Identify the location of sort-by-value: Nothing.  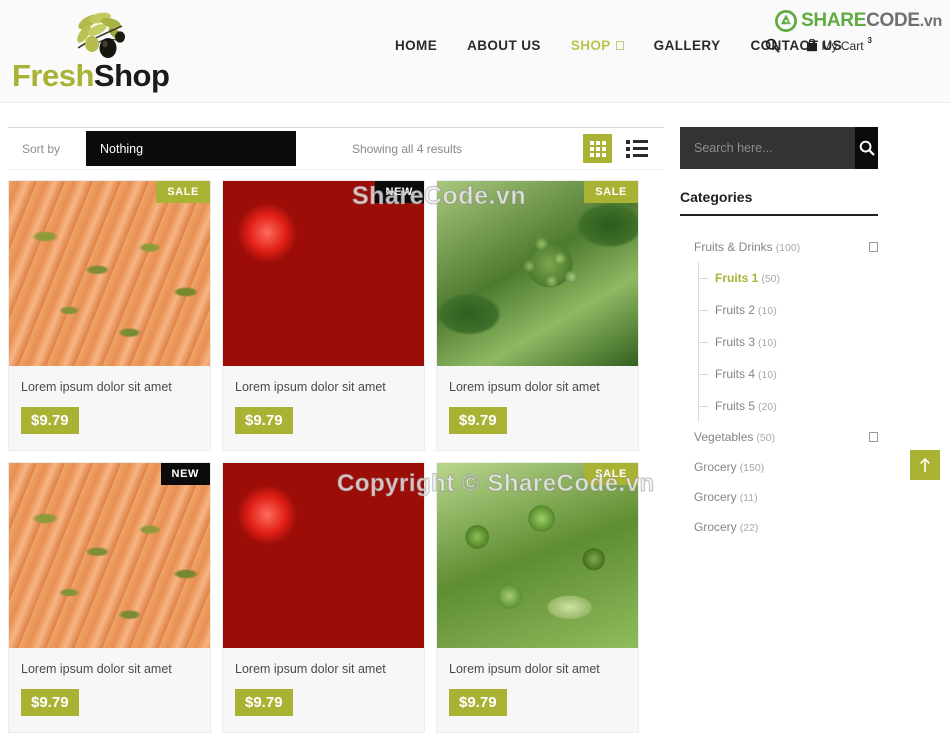
(122, 148).